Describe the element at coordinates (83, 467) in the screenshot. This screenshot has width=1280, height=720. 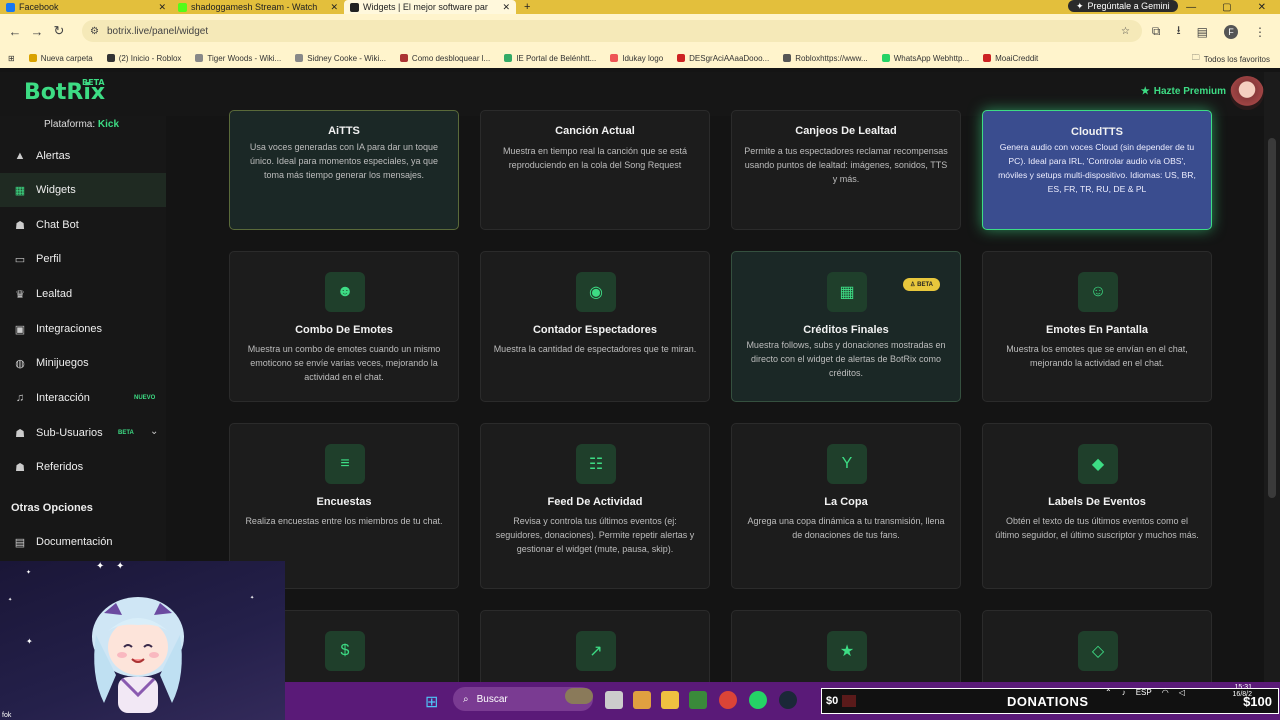
I see `sidebar-item-referidos: ☗ Referidos` at that location.